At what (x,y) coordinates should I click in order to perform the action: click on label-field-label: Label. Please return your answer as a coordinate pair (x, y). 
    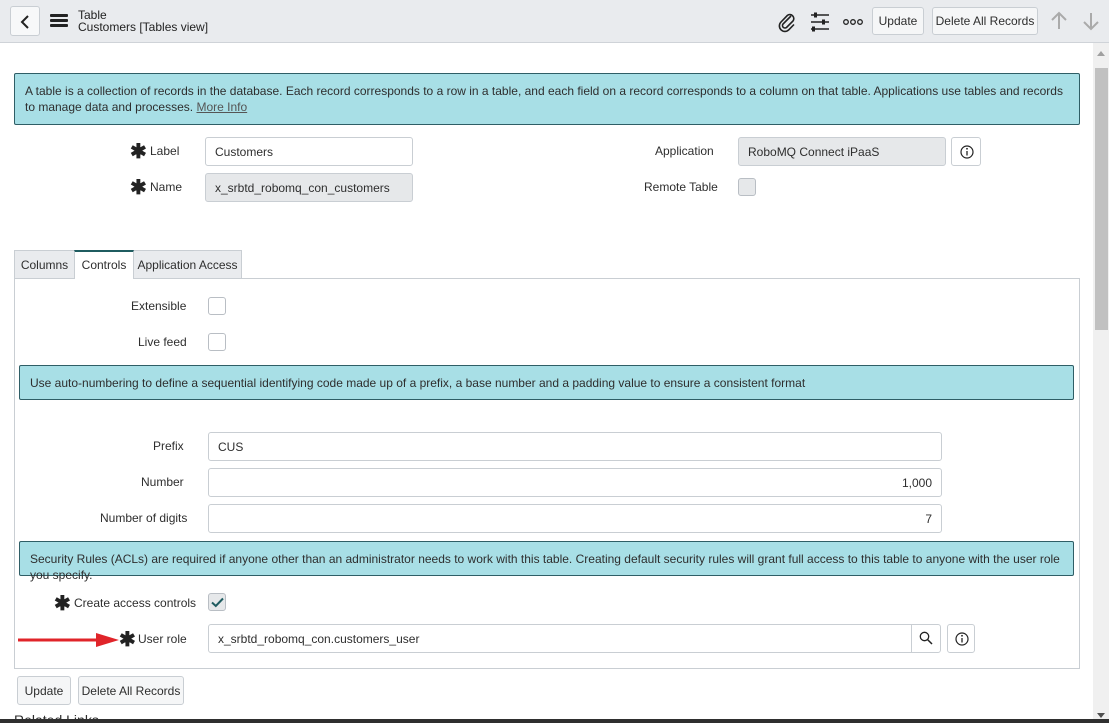
    Looking at the image, I should click on (165, 151).